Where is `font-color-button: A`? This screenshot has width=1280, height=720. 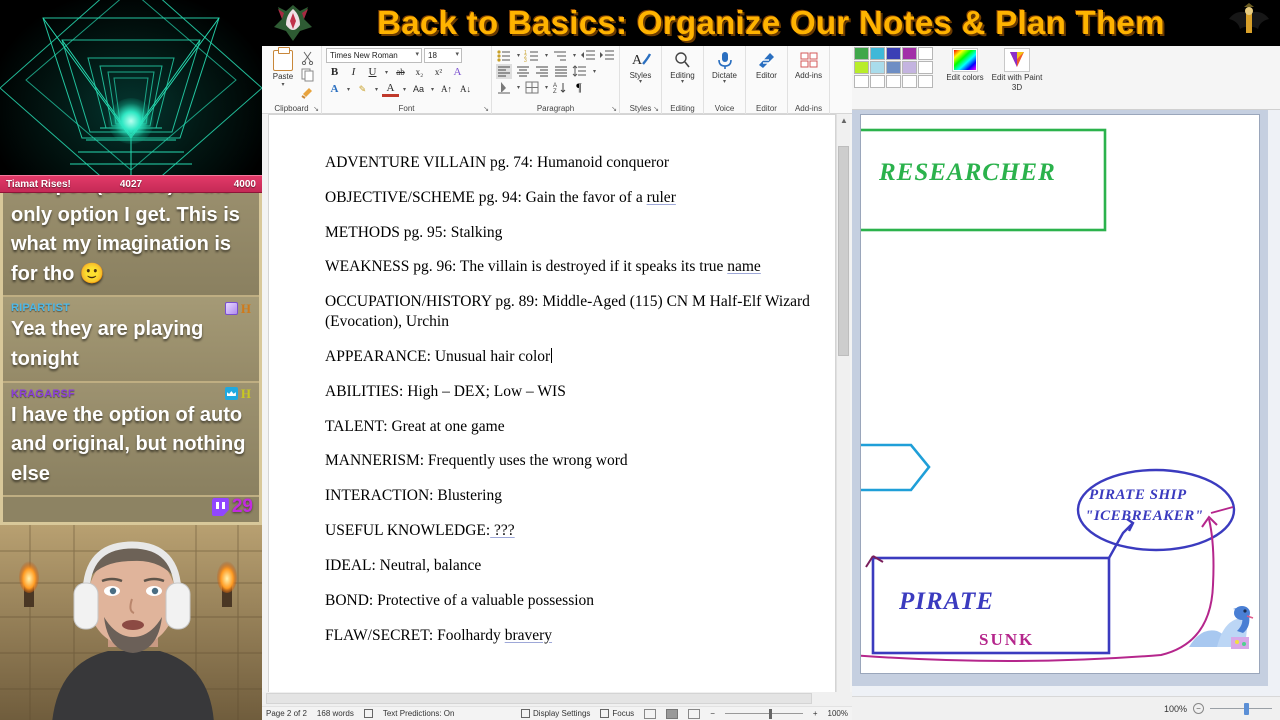 font-color-button: A is located at coordinates (390, 89).